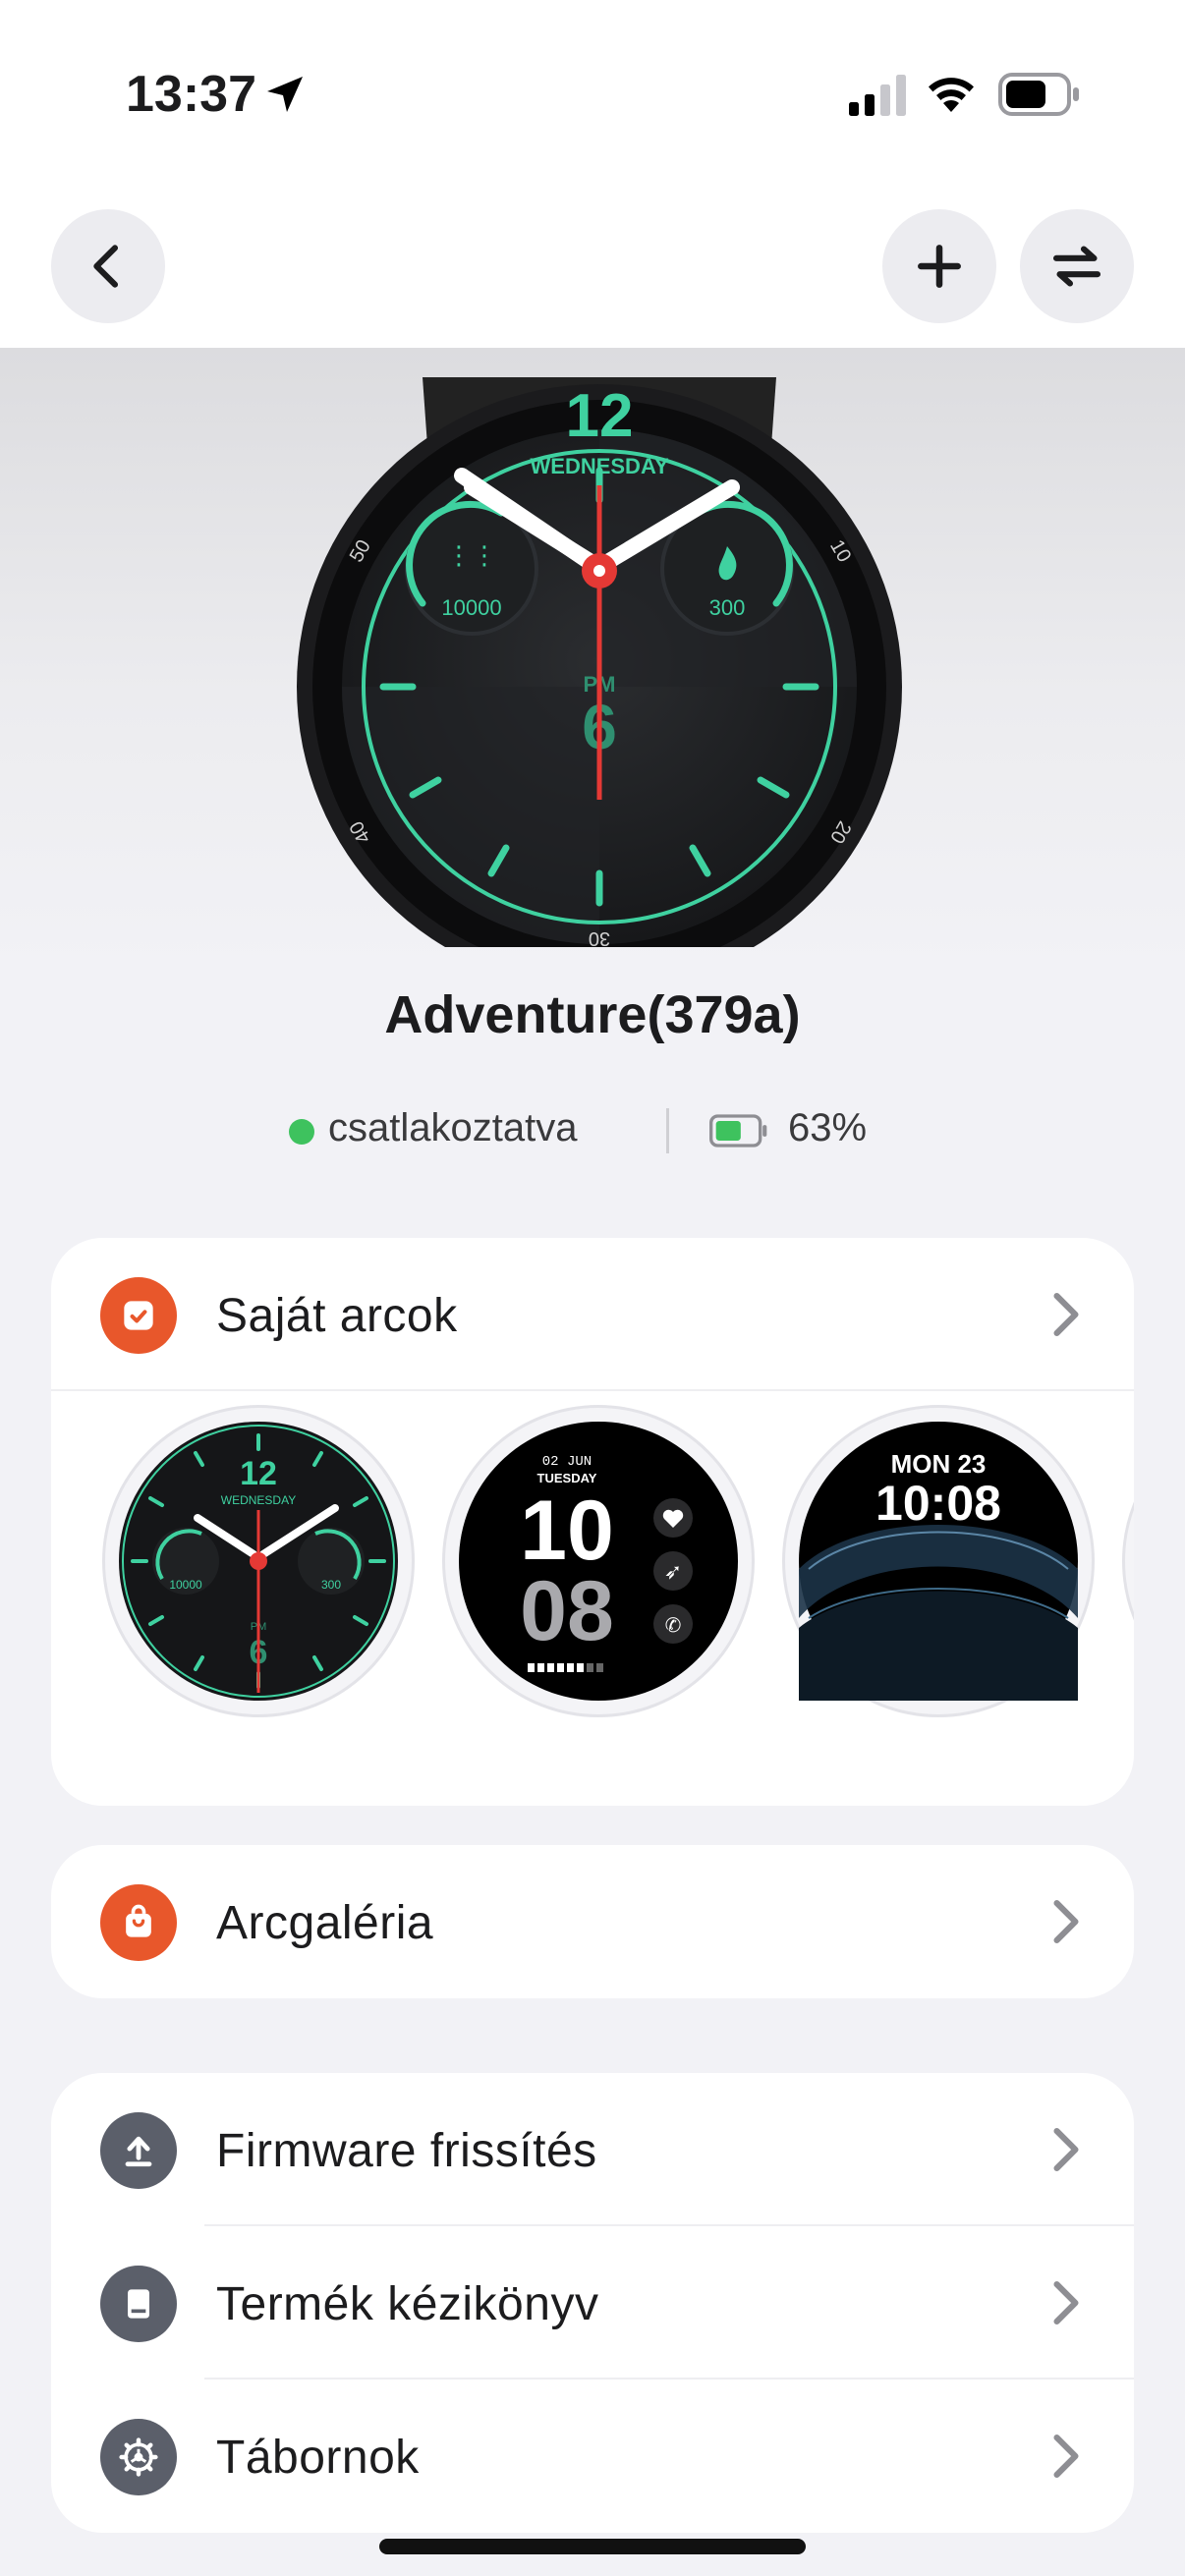 This screenshot has width=1185, height=2576. I want to click on gallery-label: Arcgaléria, so click(325, 1923).